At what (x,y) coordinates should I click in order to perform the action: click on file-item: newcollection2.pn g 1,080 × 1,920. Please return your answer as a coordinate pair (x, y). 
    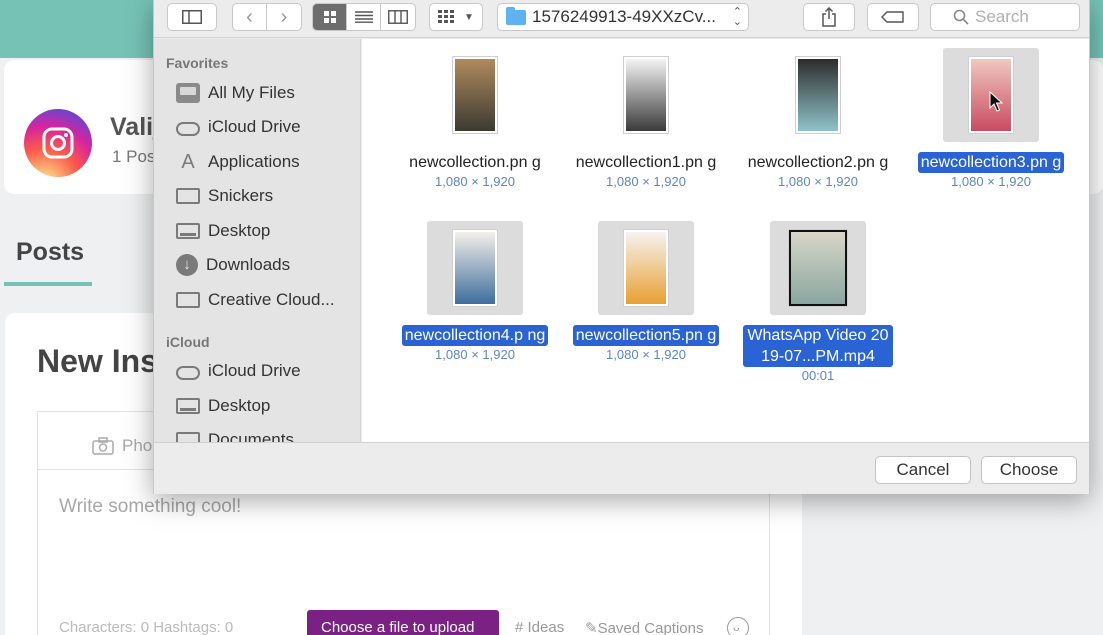
    Looking at the image, I should click on (818, 118).